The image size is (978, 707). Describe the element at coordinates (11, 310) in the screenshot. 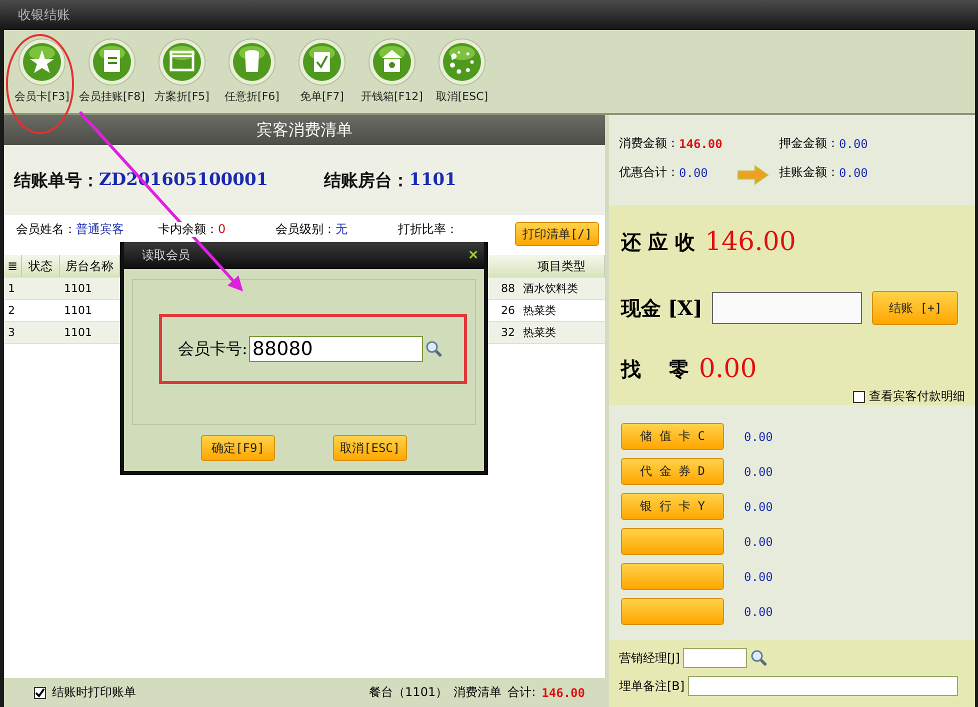

I see `row-number: 2` at that location.